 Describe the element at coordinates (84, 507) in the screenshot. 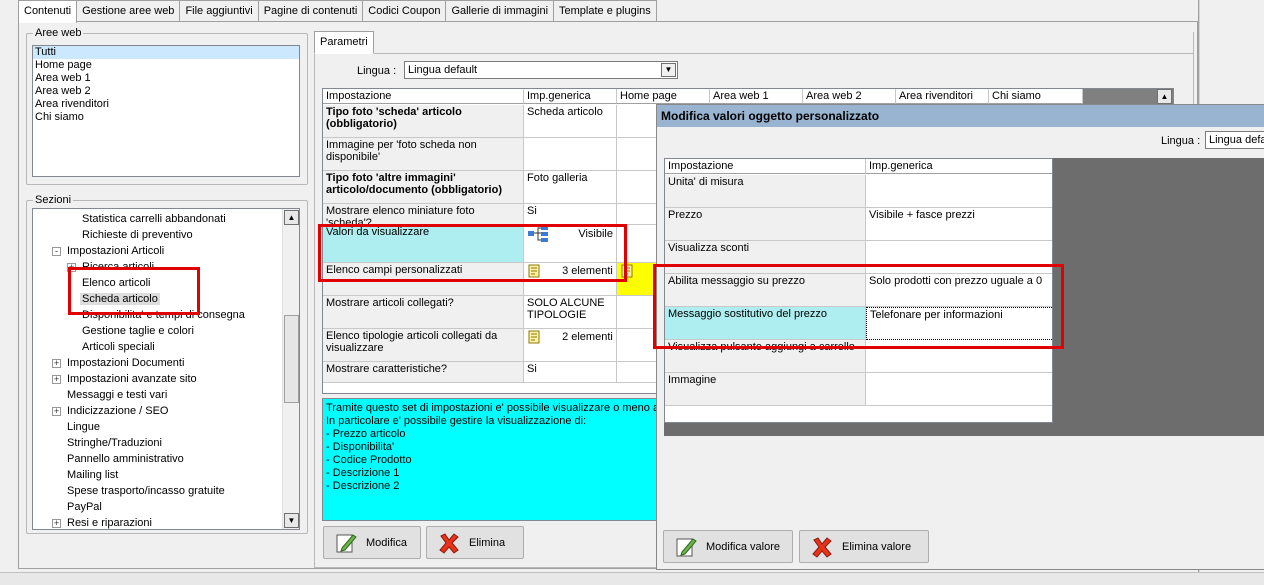

I see `tree-item: PayPal` at that location.